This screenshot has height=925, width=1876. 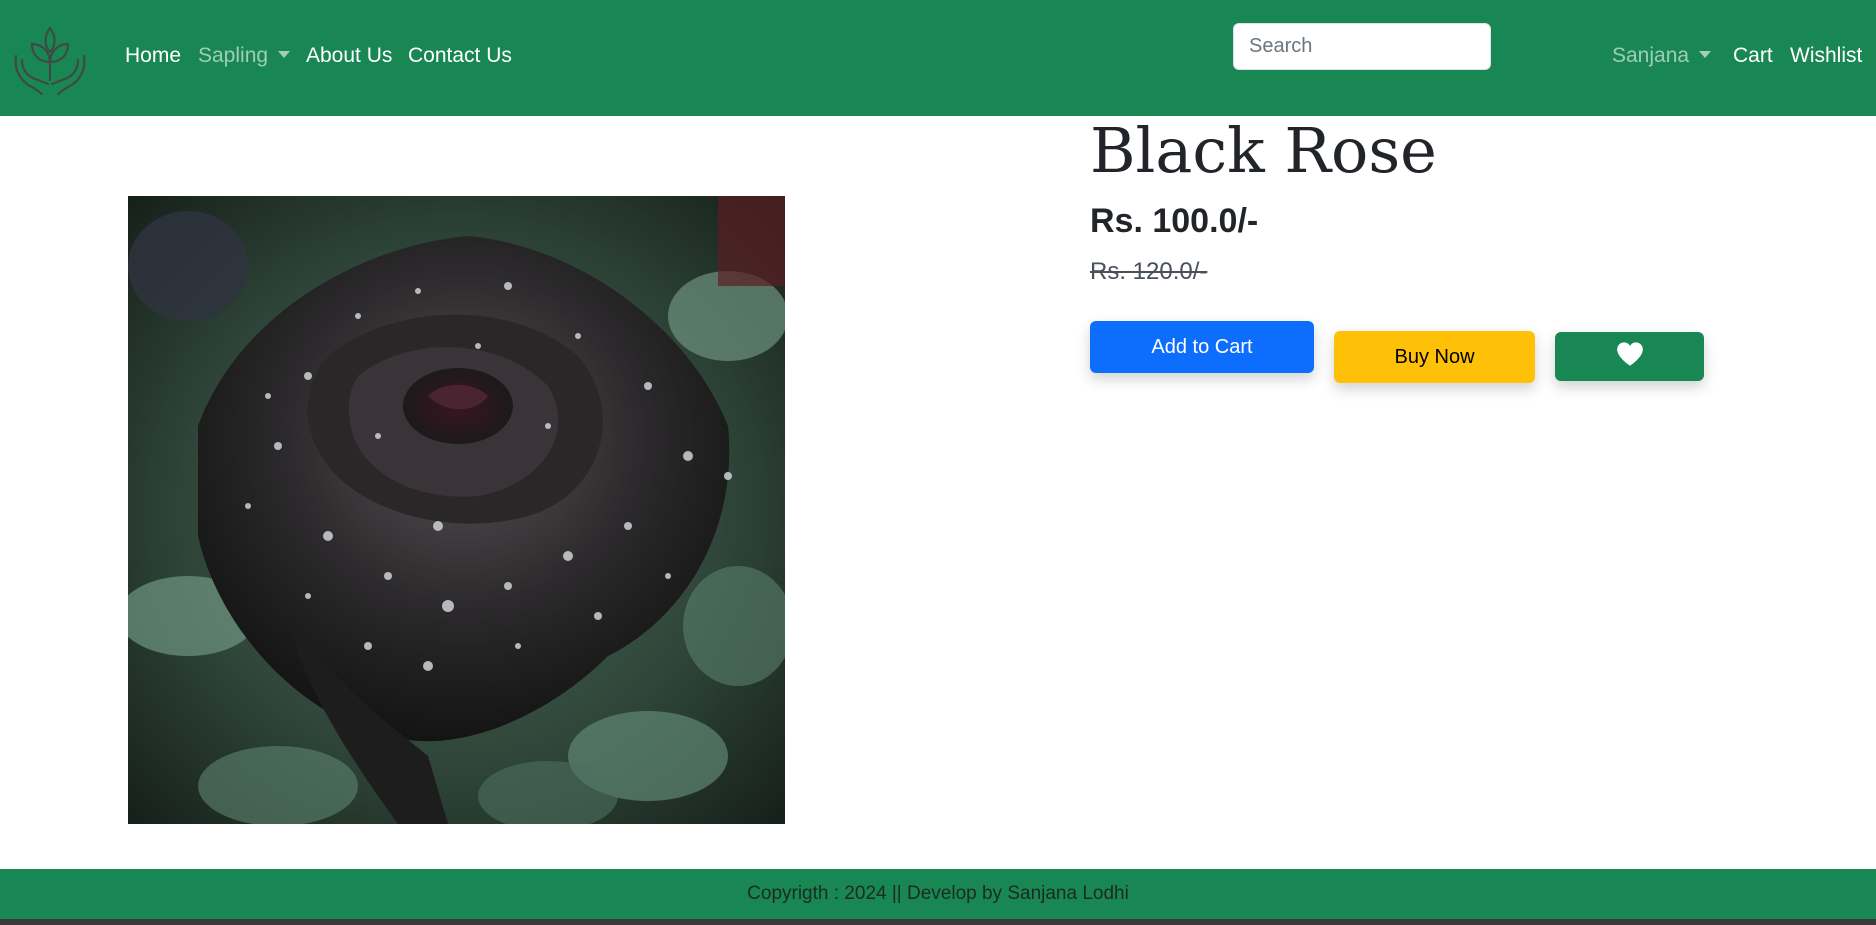 What do you see at coordinates (1202, 347) in the screenshot?
I see `add-to-cart-button: Add to Cart` at bounding box center [1202, 347].